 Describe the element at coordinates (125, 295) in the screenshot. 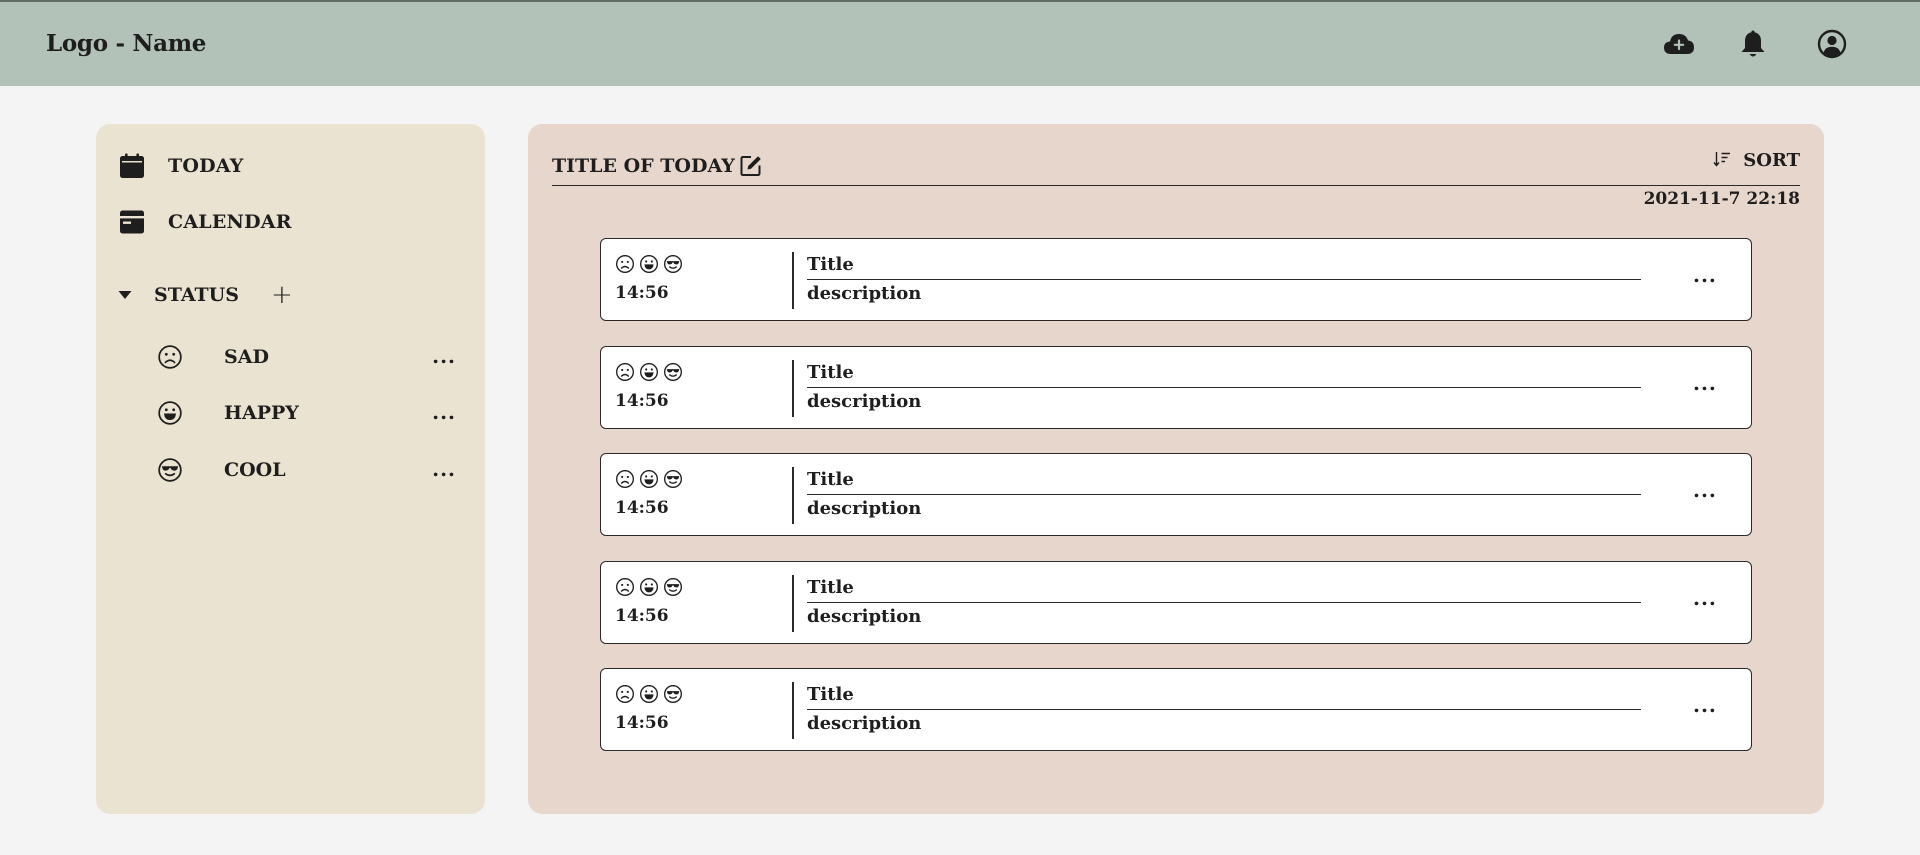

I see `caret-down-icon` at that location.